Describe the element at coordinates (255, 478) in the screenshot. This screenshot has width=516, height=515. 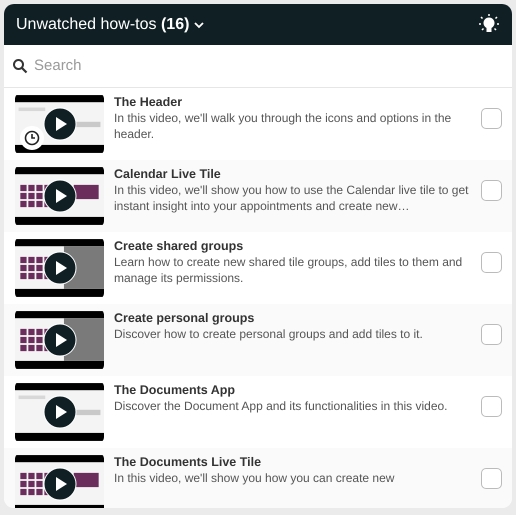
I see `video-description: In this video, we'll show you how you can create new` at that location.